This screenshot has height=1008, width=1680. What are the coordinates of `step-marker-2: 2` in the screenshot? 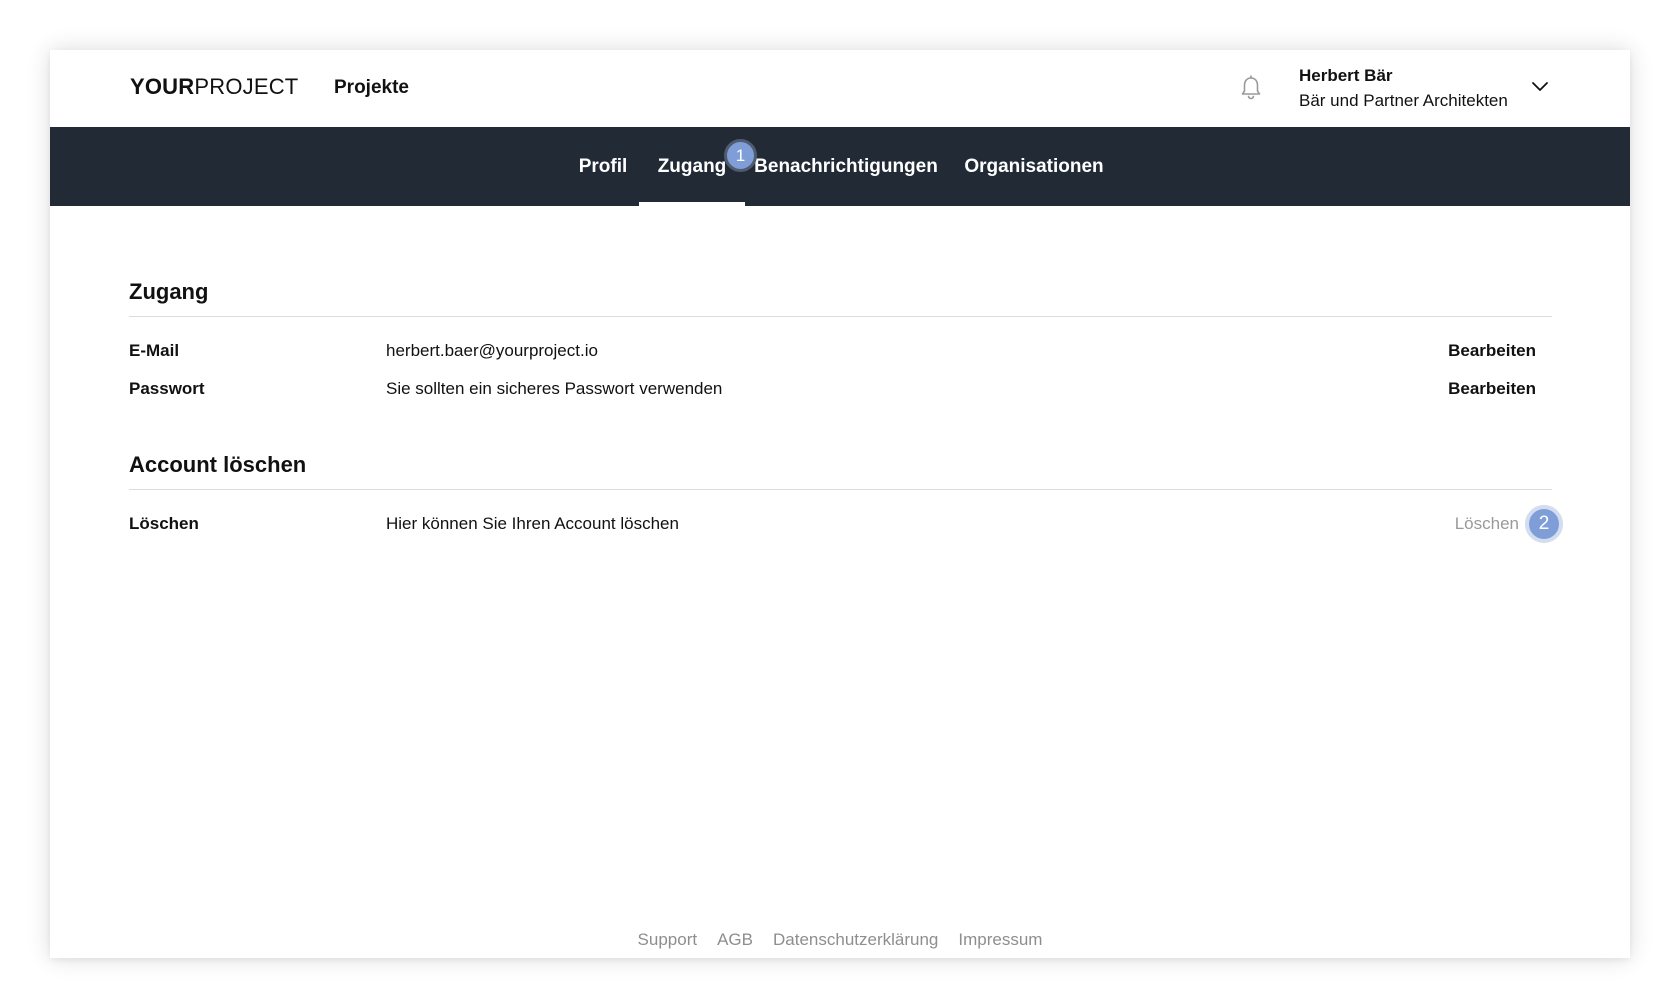 It's located at (1544, 524).